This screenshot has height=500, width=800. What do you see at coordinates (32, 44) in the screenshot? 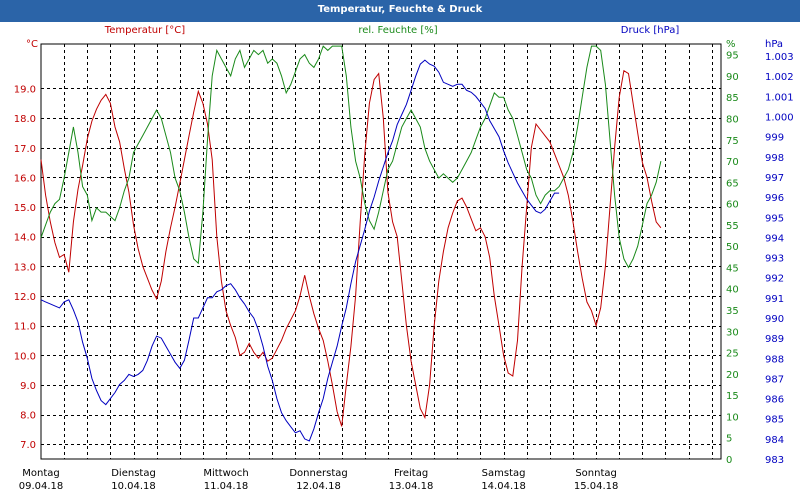
I see `temperature-unit-label: °C` at bounding box center [32, 44].